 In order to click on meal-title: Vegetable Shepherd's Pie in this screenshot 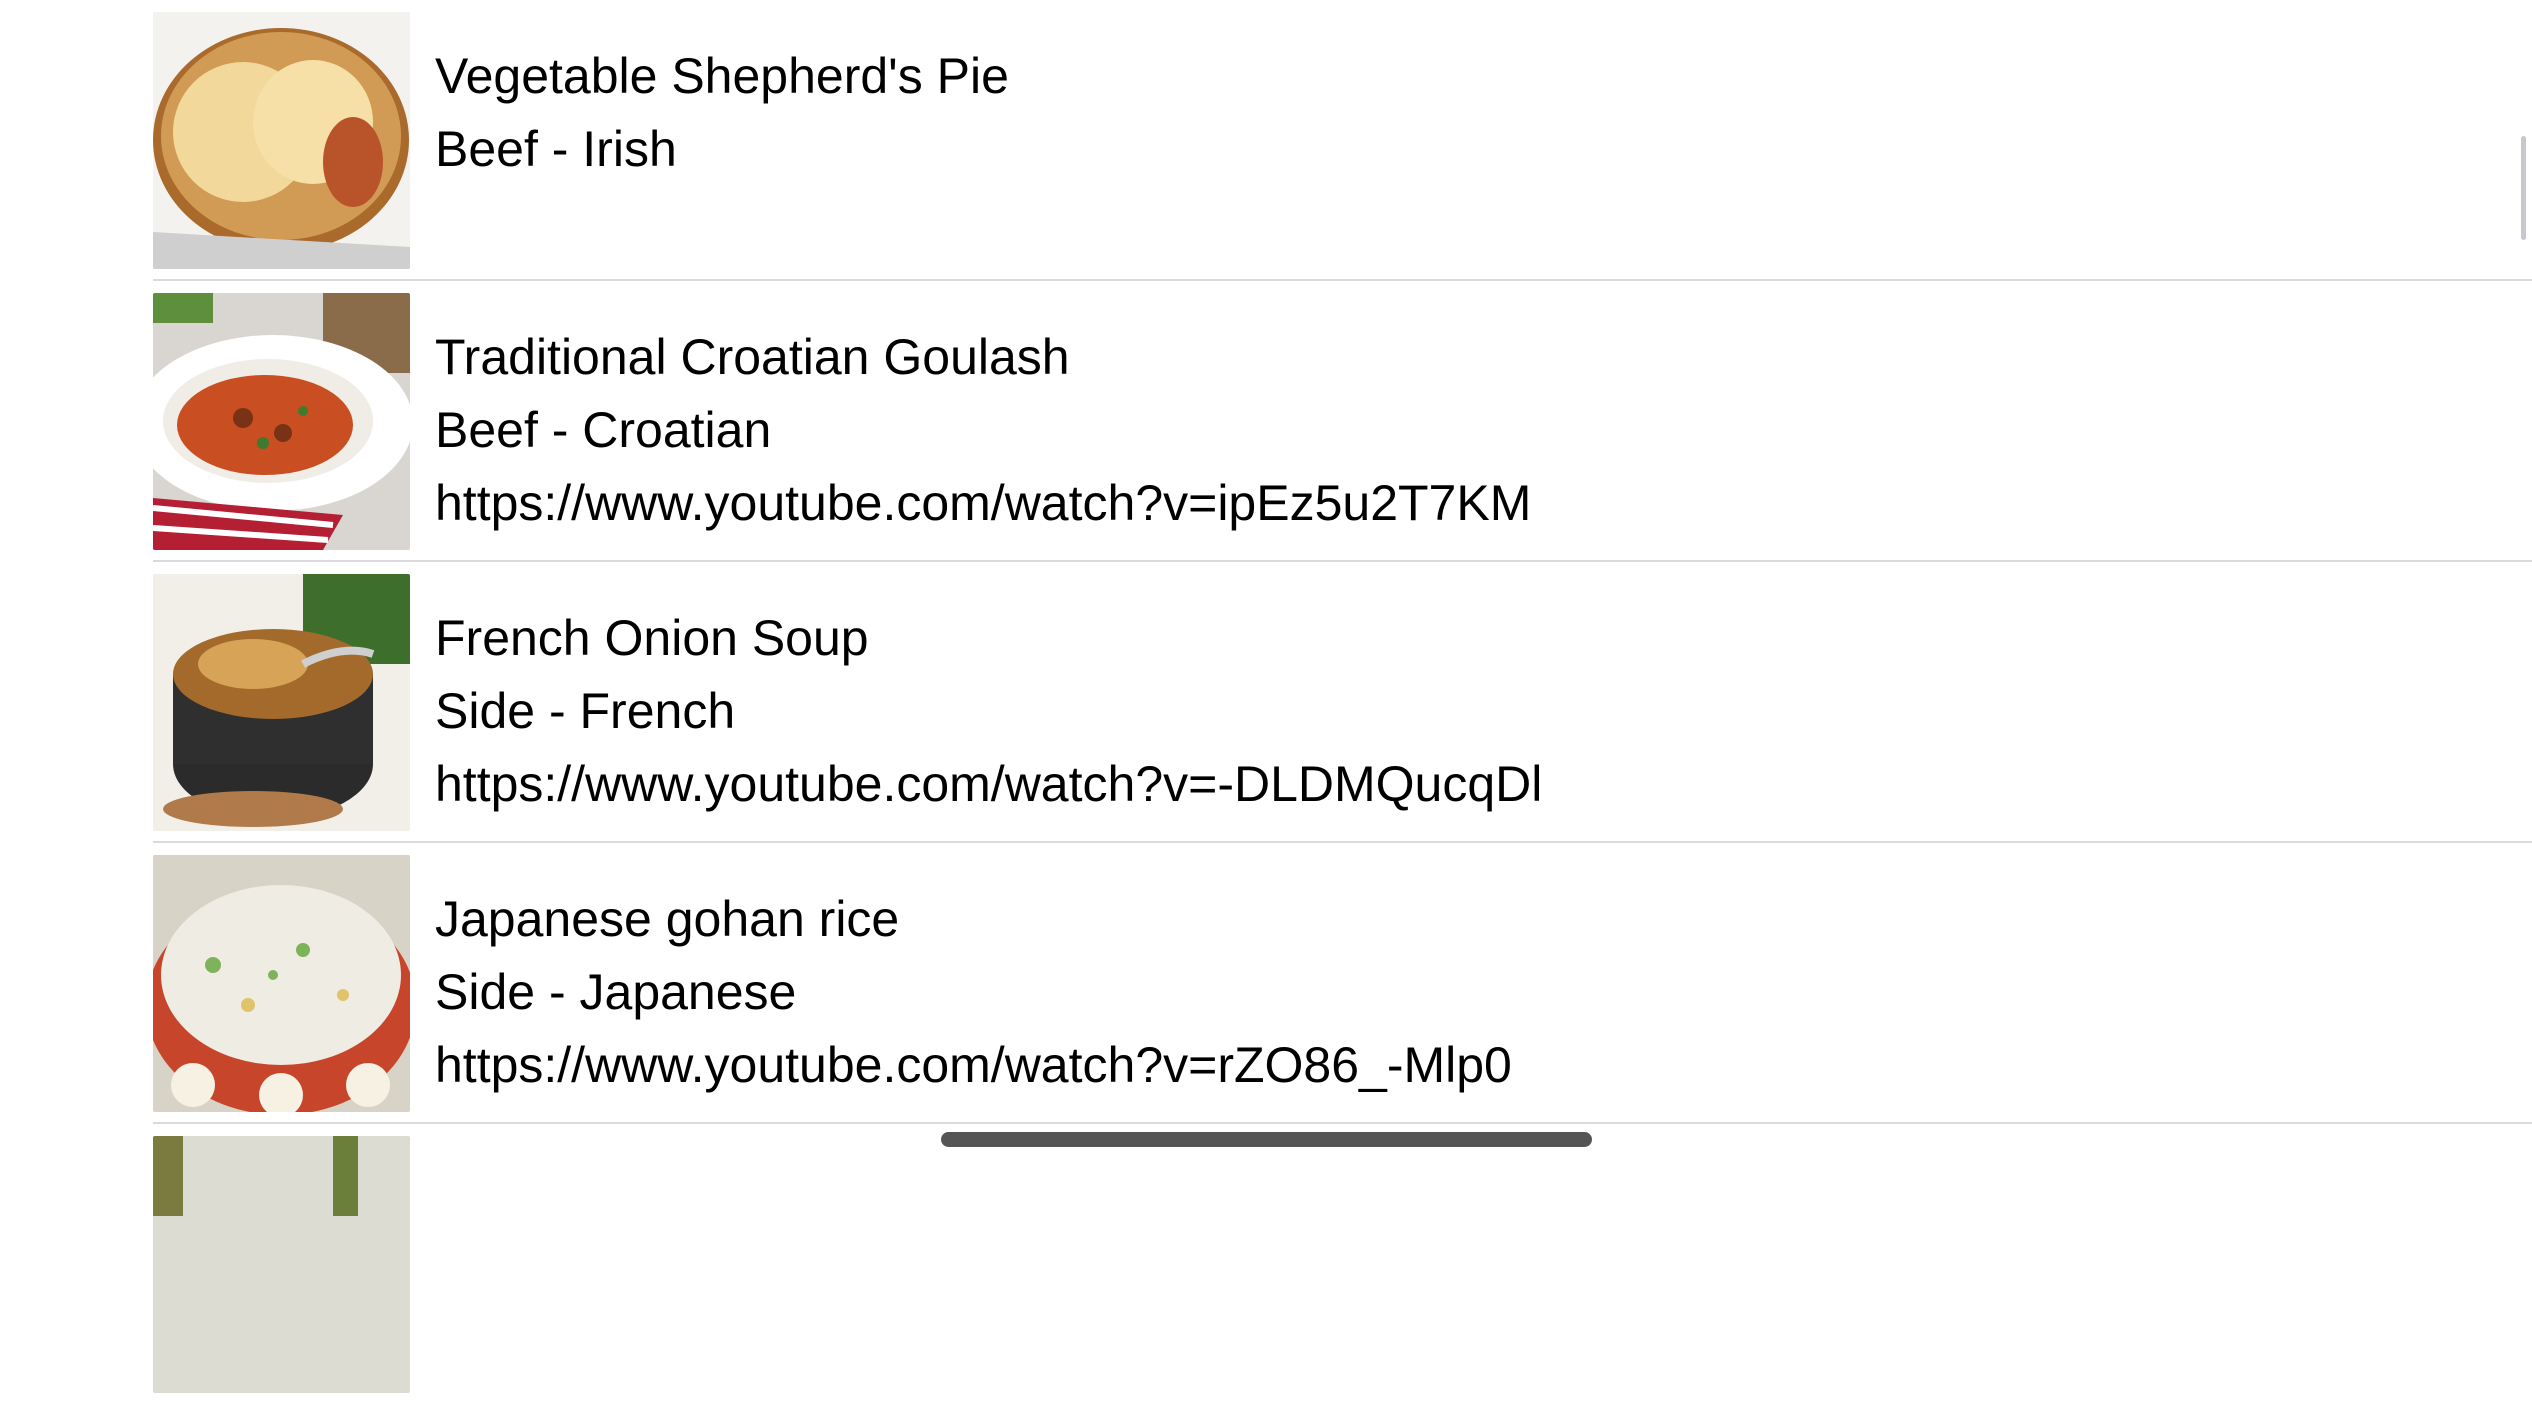, I will do `click(722, 76)`.